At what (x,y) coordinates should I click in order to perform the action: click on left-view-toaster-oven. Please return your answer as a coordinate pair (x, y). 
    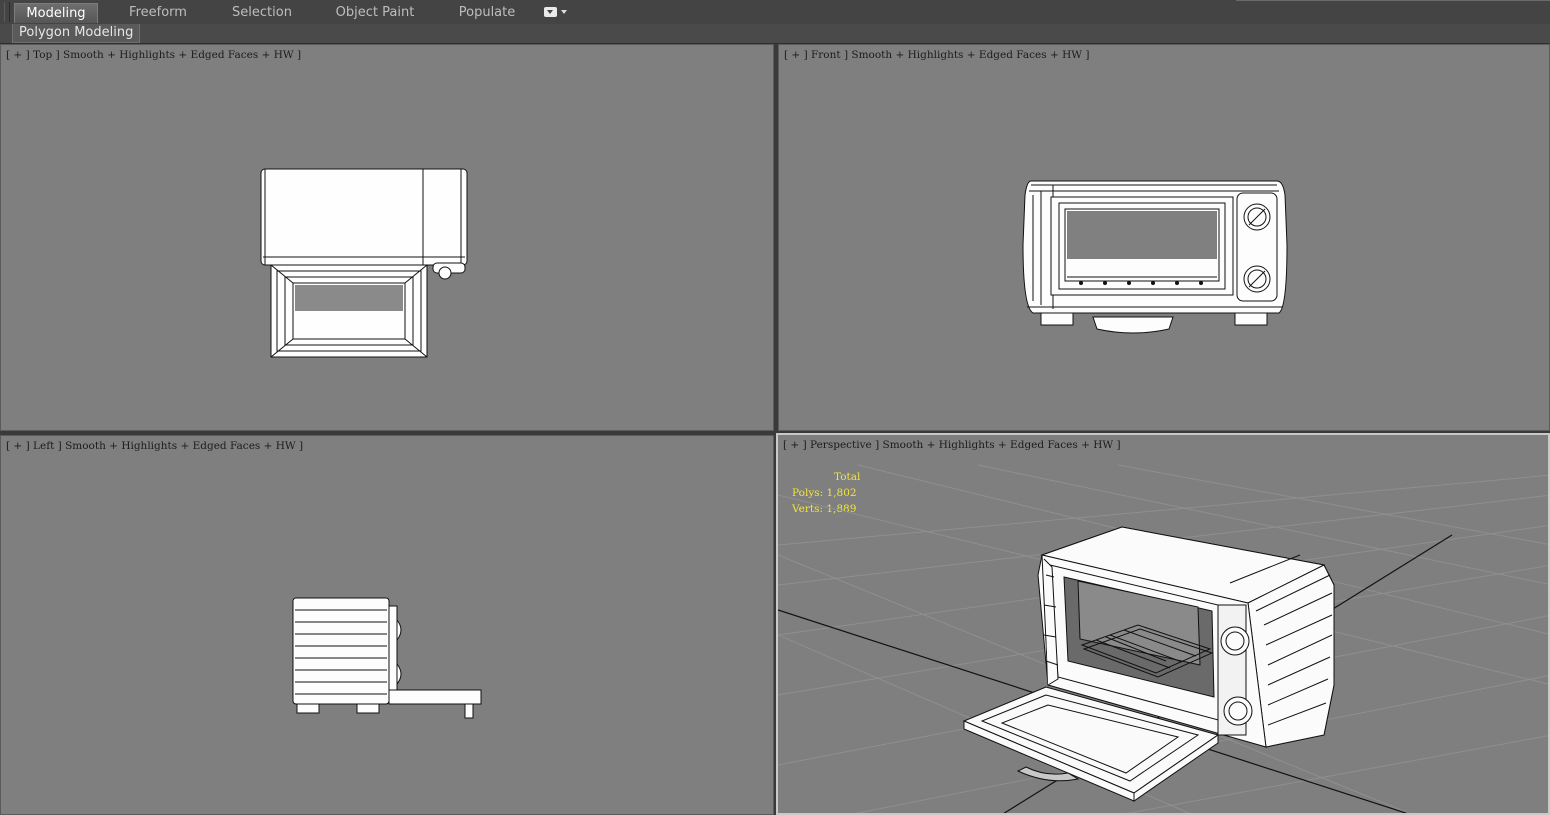
    Looking at the image, I should click on (387, 658).